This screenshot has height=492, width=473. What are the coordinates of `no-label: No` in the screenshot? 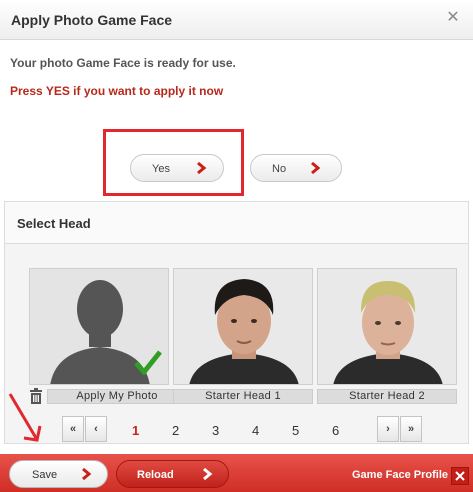 It's located at (279, 169).